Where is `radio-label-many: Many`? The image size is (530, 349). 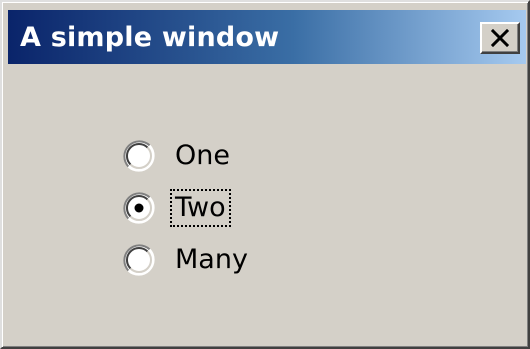
radio-label-many: Many is located at coordinates (211, 259).